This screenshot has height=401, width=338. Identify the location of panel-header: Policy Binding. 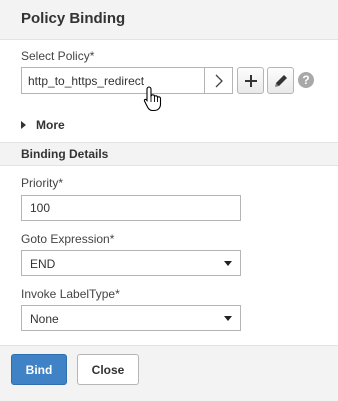
(169, 20).